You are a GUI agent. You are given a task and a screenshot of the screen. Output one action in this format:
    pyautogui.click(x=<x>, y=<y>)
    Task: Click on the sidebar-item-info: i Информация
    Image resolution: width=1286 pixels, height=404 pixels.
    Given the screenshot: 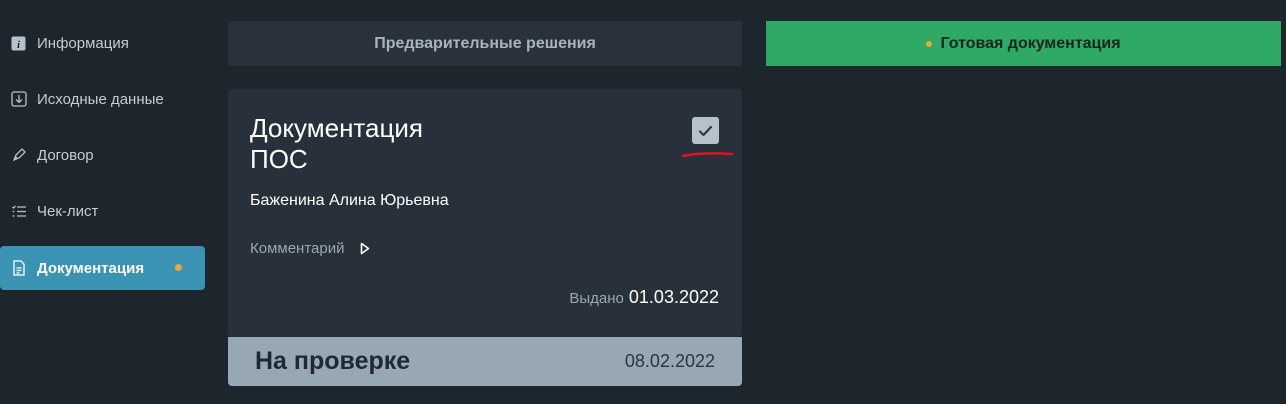 What is the action you would take?
    pyautogui.click(x=102, y=43)
    